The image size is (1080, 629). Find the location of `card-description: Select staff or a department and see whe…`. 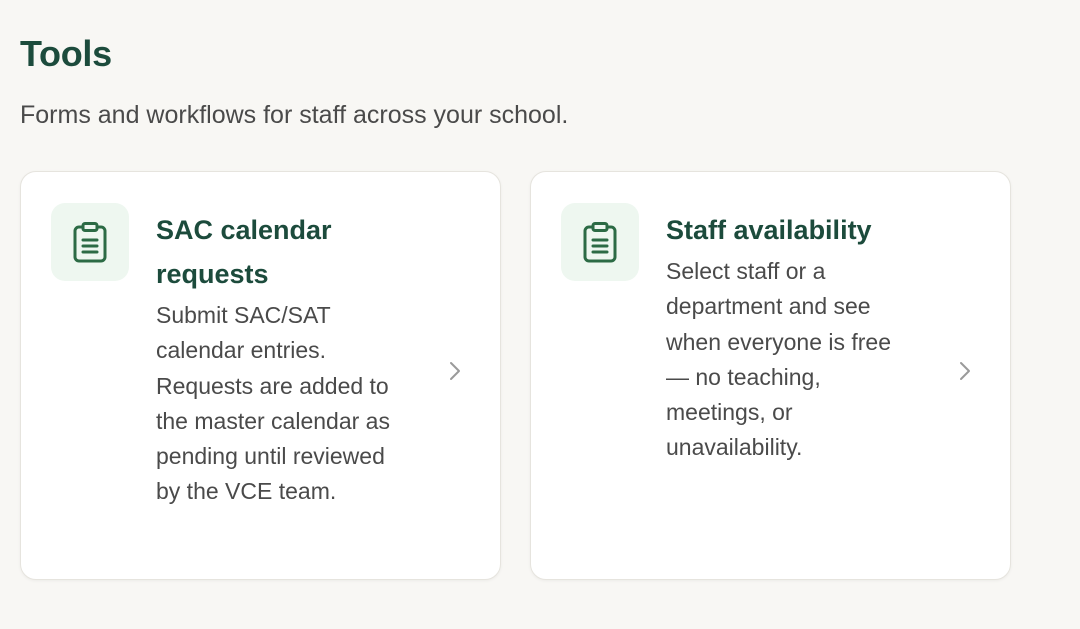

card-description: Select staff or a department and see whe… is located at coordinates (779, 359).